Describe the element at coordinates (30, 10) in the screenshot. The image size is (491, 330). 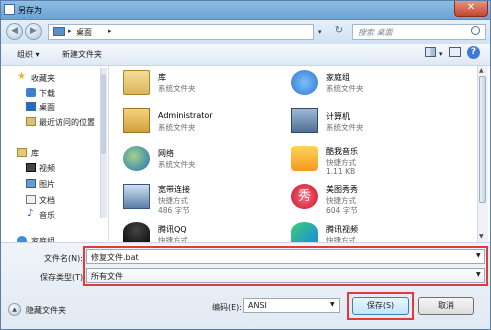
I see `window-title: 另存为` at that location.